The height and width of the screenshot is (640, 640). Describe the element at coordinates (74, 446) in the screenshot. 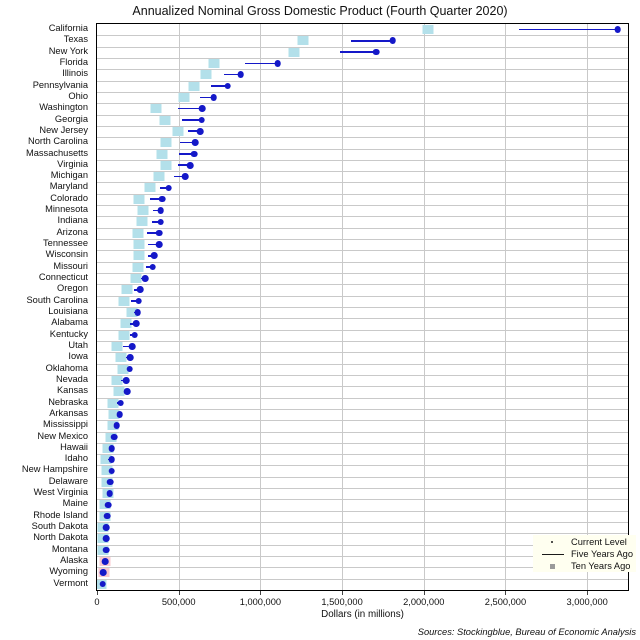

I see `y-axis-label: Hawaii` at that location.